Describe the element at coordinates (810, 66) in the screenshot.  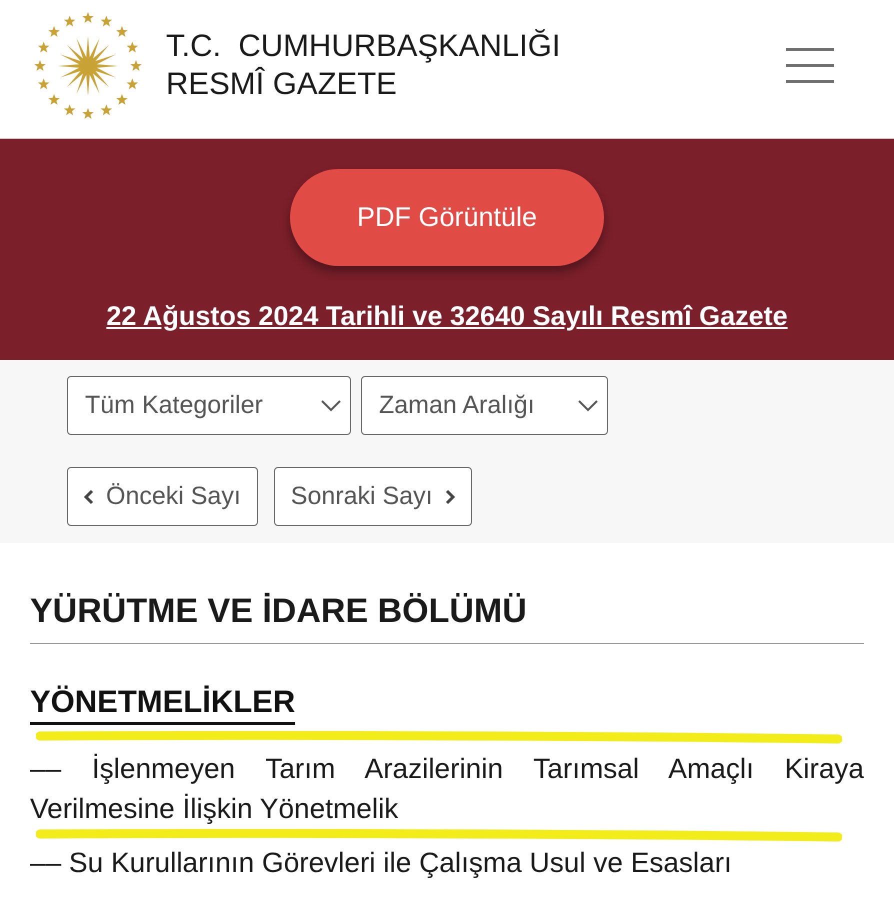
I see `menu-icon` at that location.